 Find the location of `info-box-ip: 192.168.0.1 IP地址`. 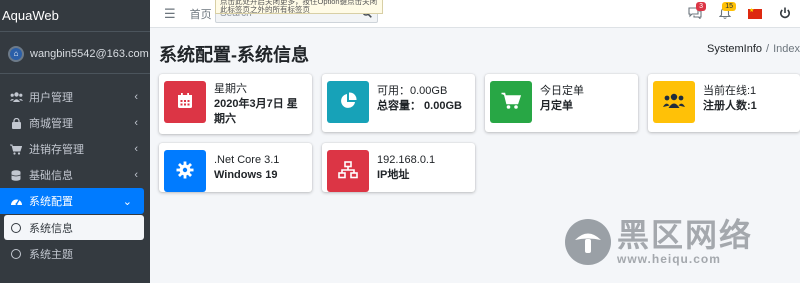

info-box-ip: 192.168.0.1 IP地址 is located at coordinates (398, 167).